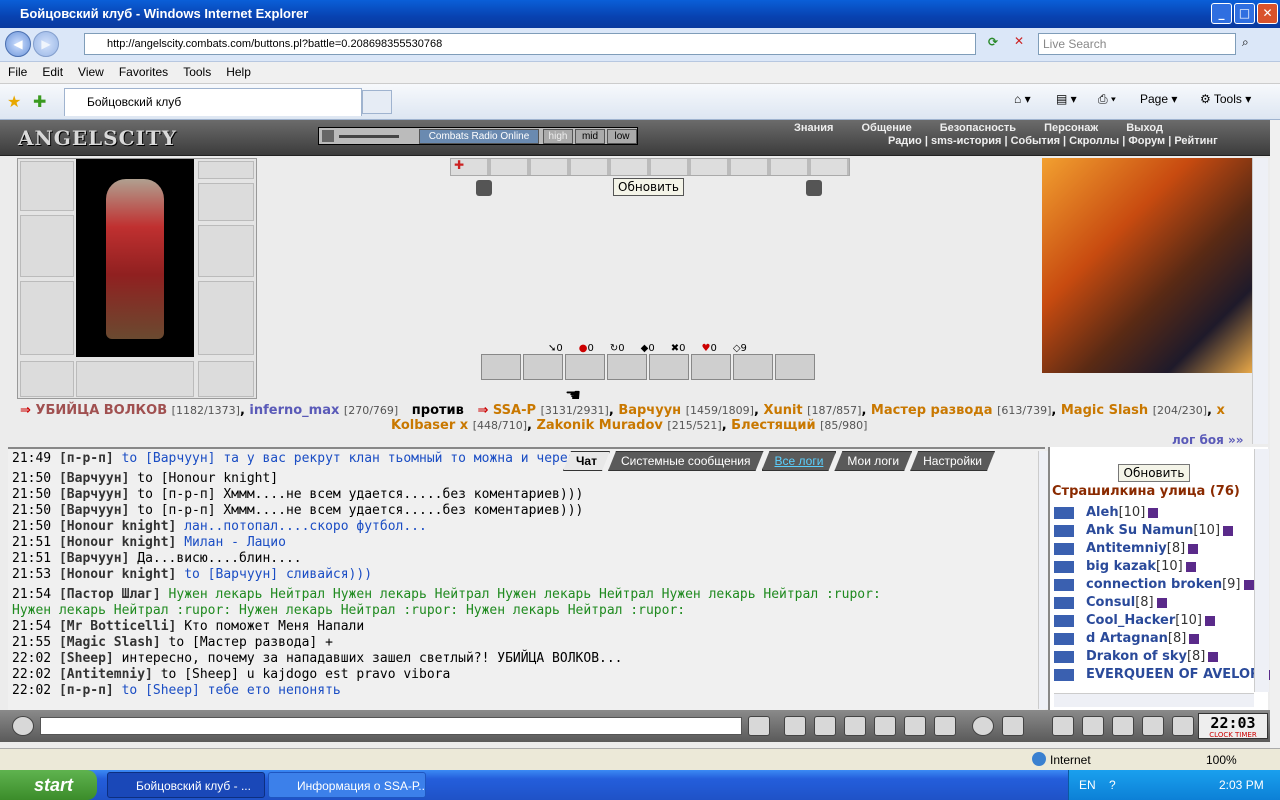 This screenshot has width=1280, height=800. I want to click on menu-edit: Edit, so click(52, 70).